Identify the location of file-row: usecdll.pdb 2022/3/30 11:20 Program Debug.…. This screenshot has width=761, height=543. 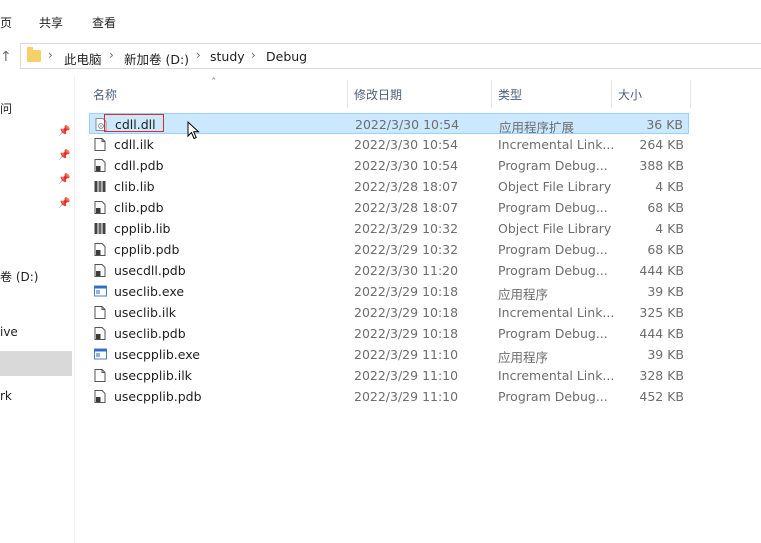
(389, 270).